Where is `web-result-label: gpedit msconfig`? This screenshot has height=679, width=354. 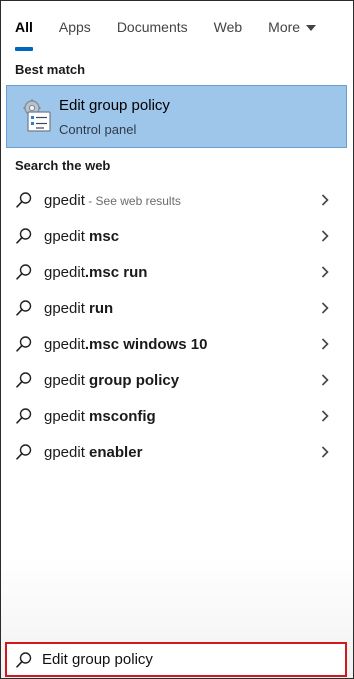
web-result-label: gpedit msconfig is located at coordinates (100, 416).